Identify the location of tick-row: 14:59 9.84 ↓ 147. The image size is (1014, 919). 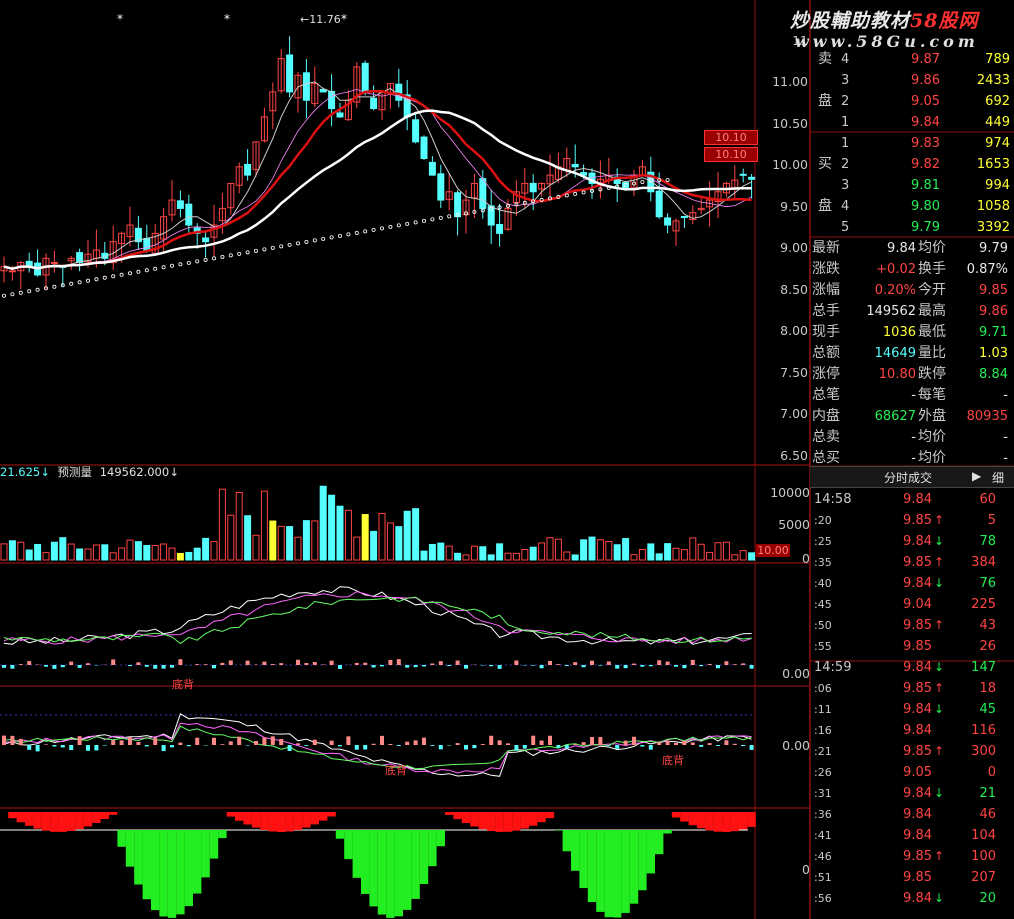
(912, 667).